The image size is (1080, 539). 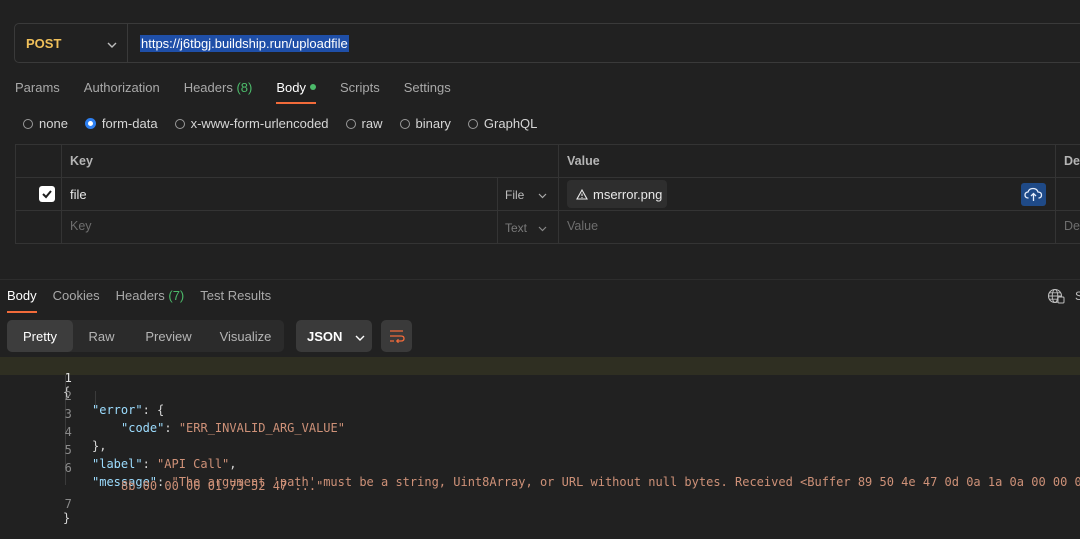 What do you see at coordinates (22, 300) in the screenshot?
I see `response-tab-body: Body` at bounding box center [22, 300].